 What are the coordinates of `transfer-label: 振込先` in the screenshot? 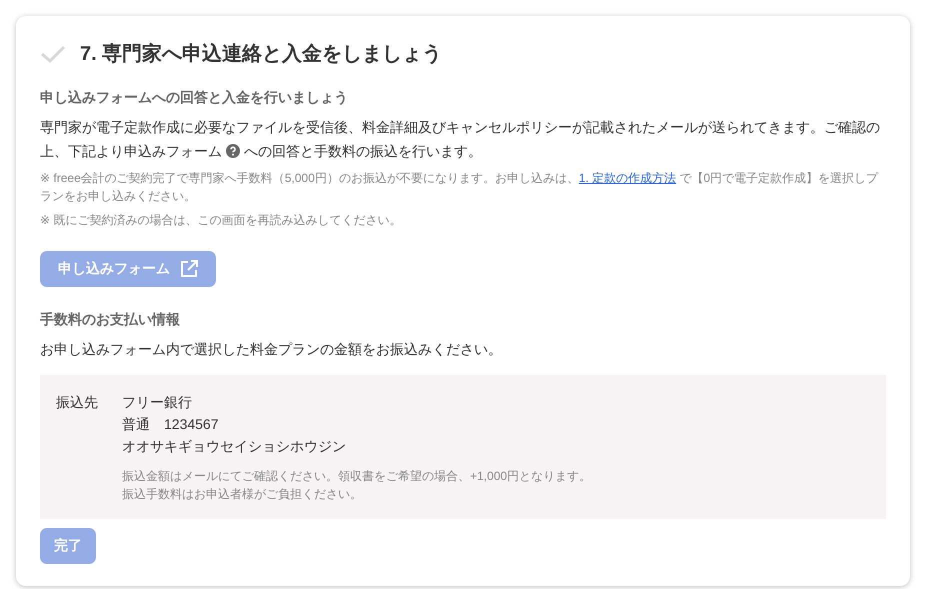 It's located at (77, 402).